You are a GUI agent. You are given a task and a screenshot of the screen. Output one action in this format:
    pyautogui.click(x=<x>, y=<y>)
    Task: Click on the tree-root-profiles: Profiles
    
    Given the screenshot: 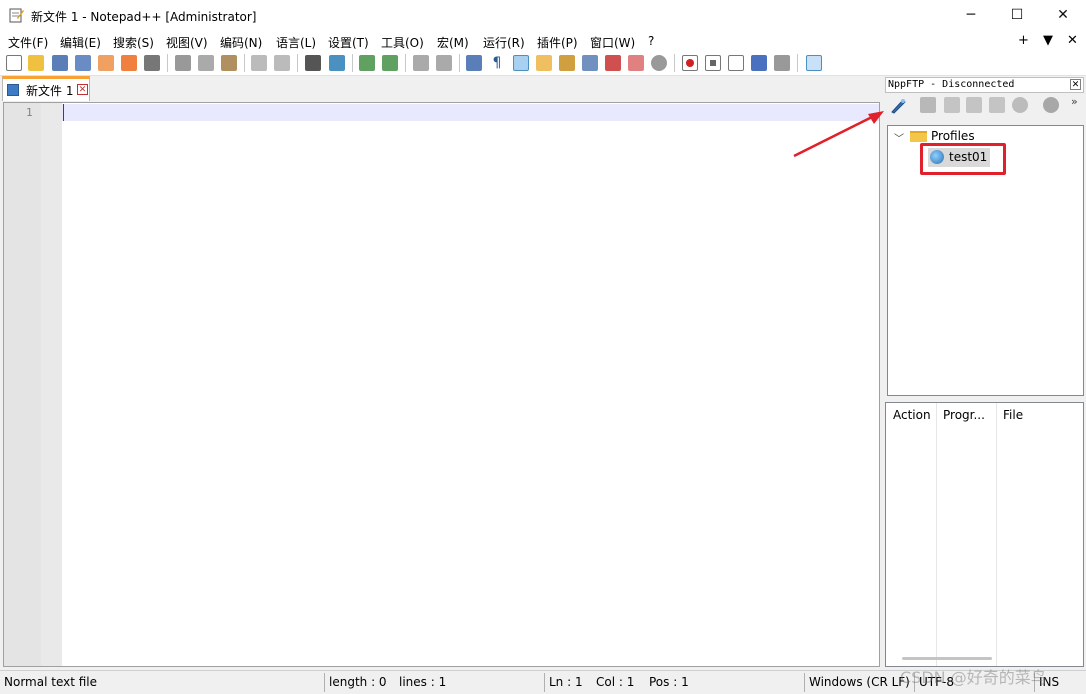 What is the action you would take?
    pyautogui.click(x=953, y=136)
    